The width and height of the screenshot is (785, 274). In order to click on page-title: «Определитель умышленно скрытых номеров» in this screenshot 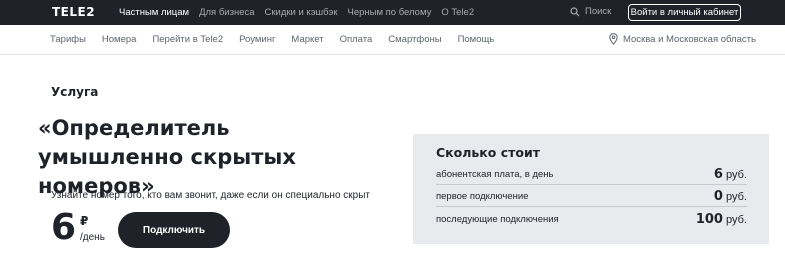, I will do `click(167, 157)`.